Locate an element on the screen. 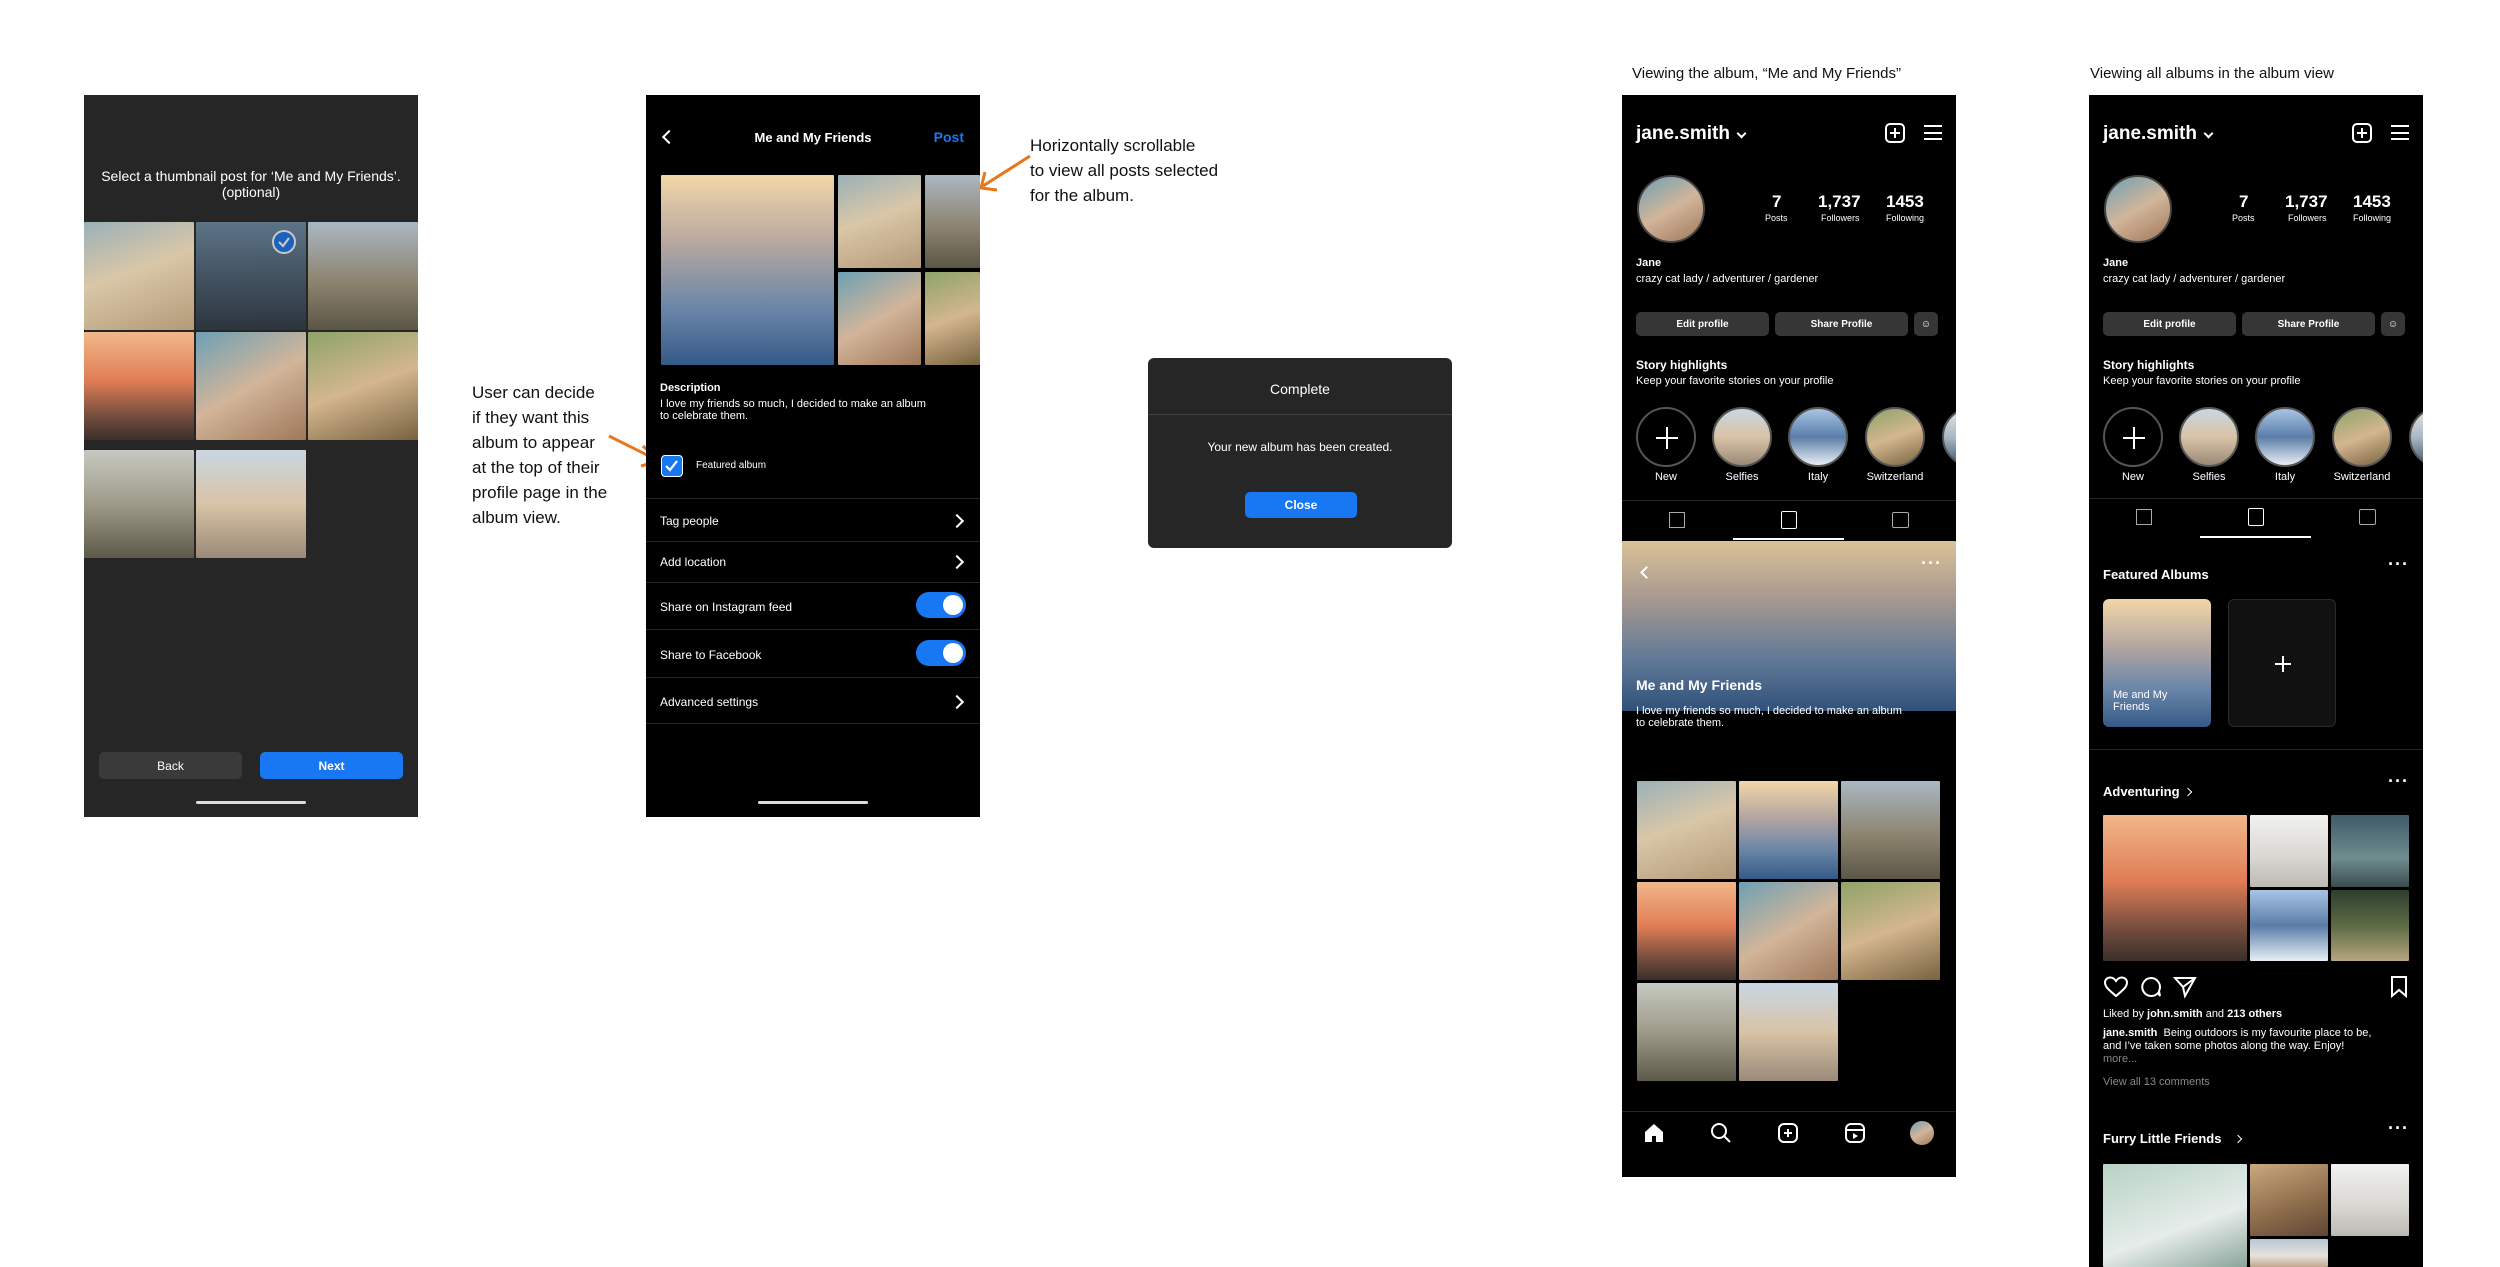 This screenshot has height=1267, width=2500. tag-people-row: Tag people is located at coordinates (689, 521).